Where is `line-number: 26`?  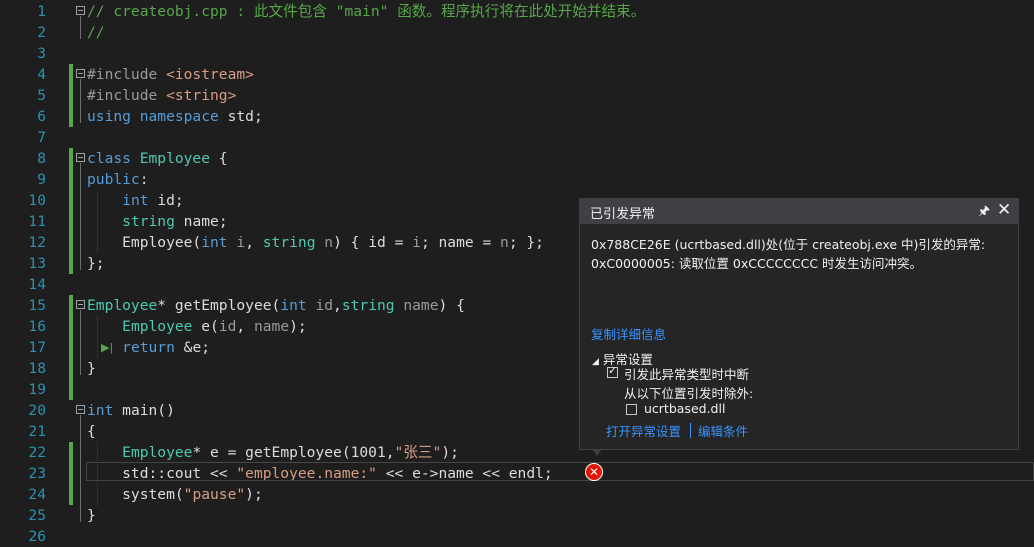
line-number: 26 is located at coordinates (37, 536).